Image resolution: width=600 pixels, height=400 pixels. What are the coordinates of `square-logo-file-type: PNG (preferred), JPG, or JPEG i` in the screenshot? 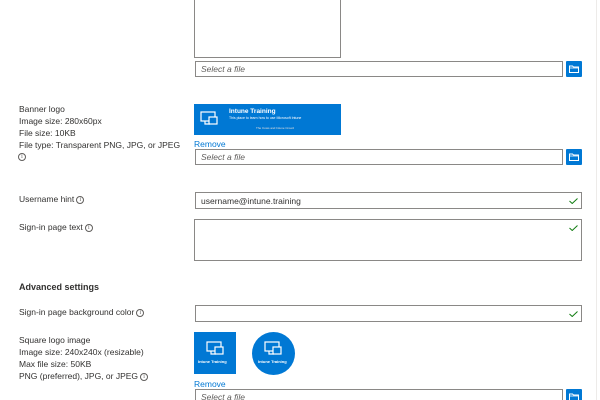 It's located at (84, 376).